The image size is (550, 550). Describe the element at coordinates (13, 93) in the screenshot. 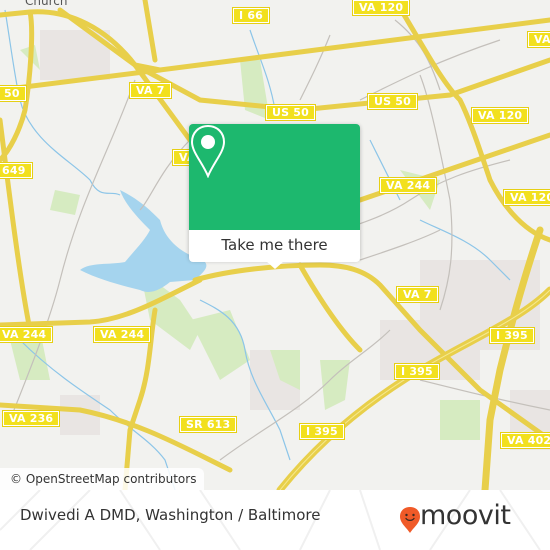

I see `route-shield-us50: 50` at that location.